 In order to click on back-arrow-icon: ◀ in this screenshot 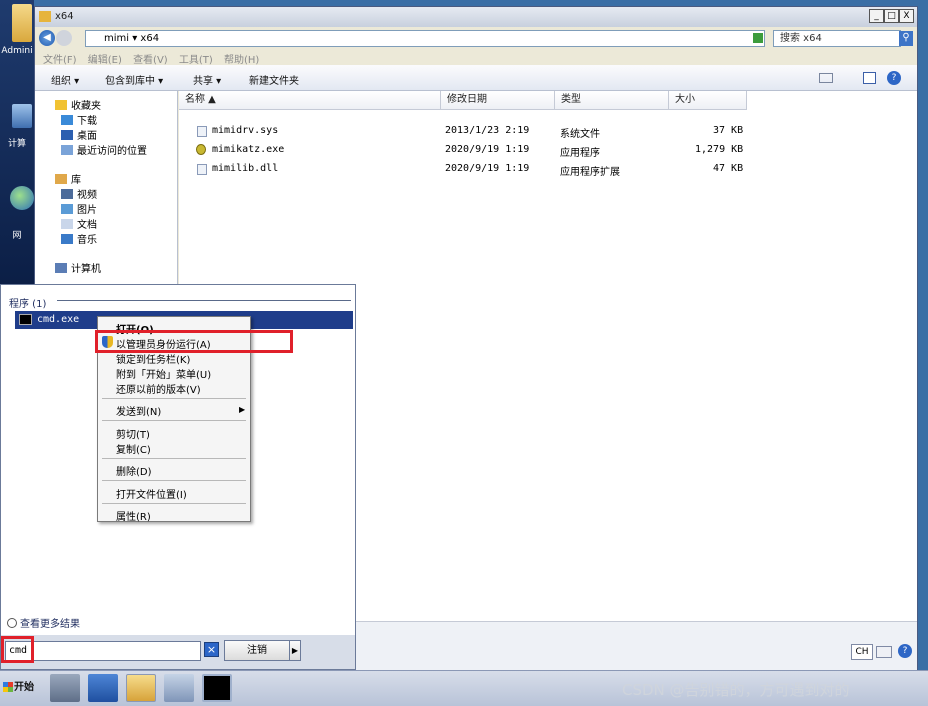, I will do `click(47, 38)`.